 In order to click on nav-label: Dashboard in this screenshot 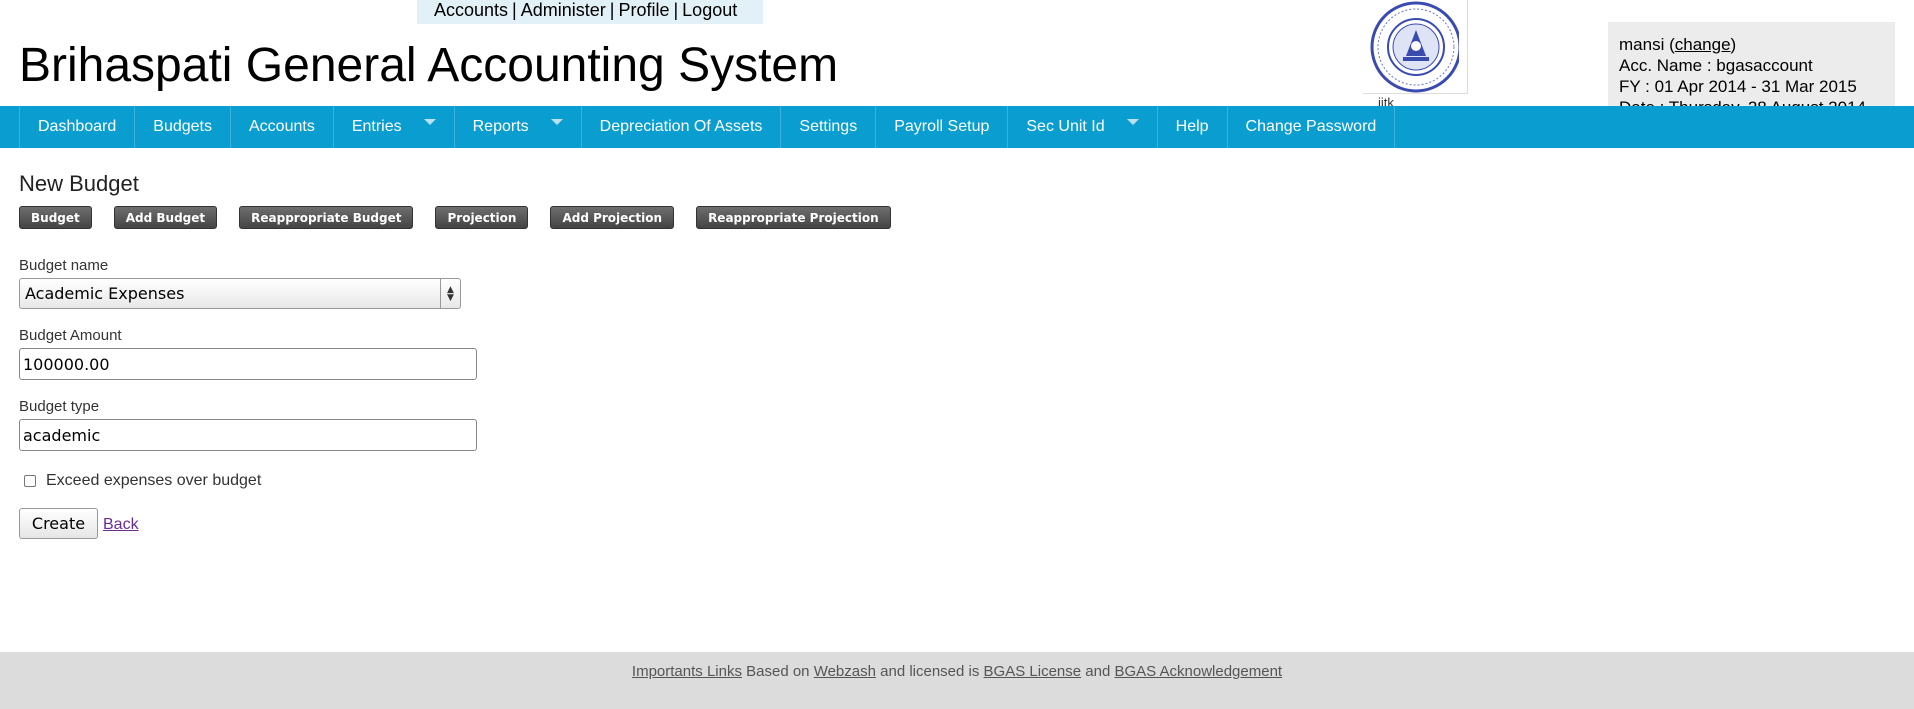, I will do `click(77, 126)`.